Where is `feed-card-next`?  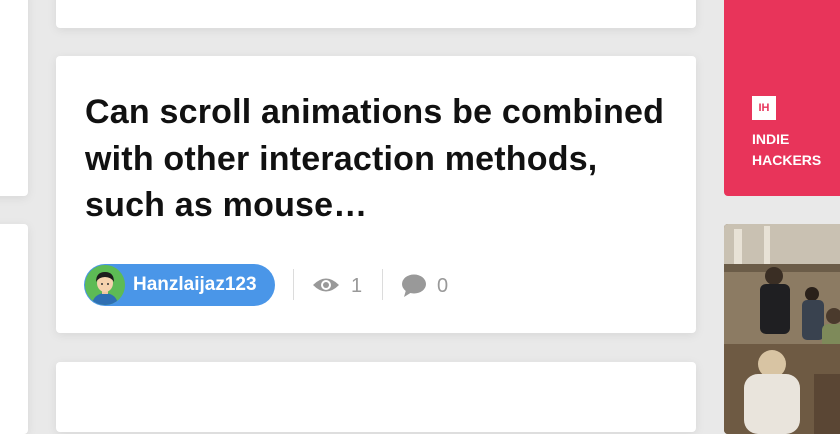 feed-card-next is located at coordinates (376, 397).